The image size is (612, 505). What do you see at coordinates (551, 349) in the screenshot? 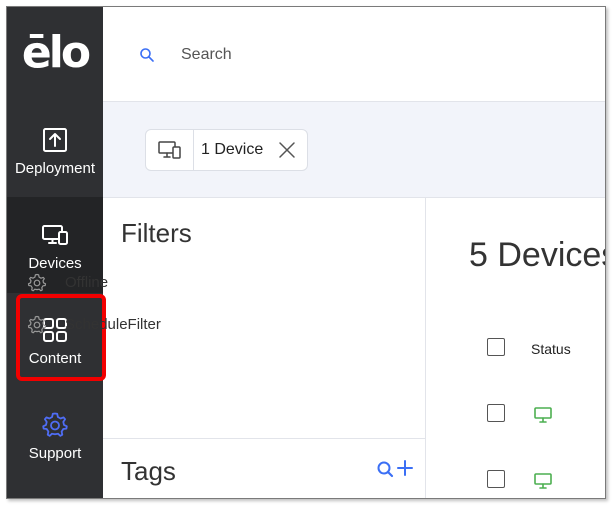
I see `column-header-status: Status` at bounding box center [551, 349].